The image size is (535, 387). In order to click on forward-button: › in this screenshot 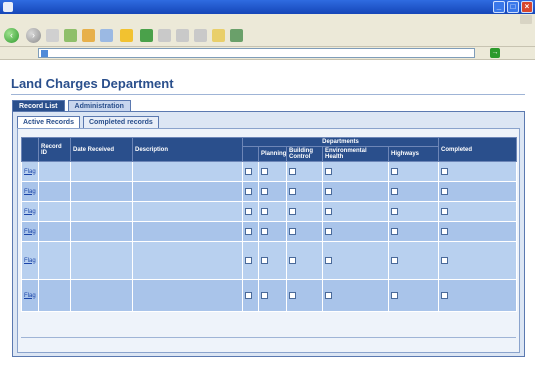, I will do `click(33, 35)`.